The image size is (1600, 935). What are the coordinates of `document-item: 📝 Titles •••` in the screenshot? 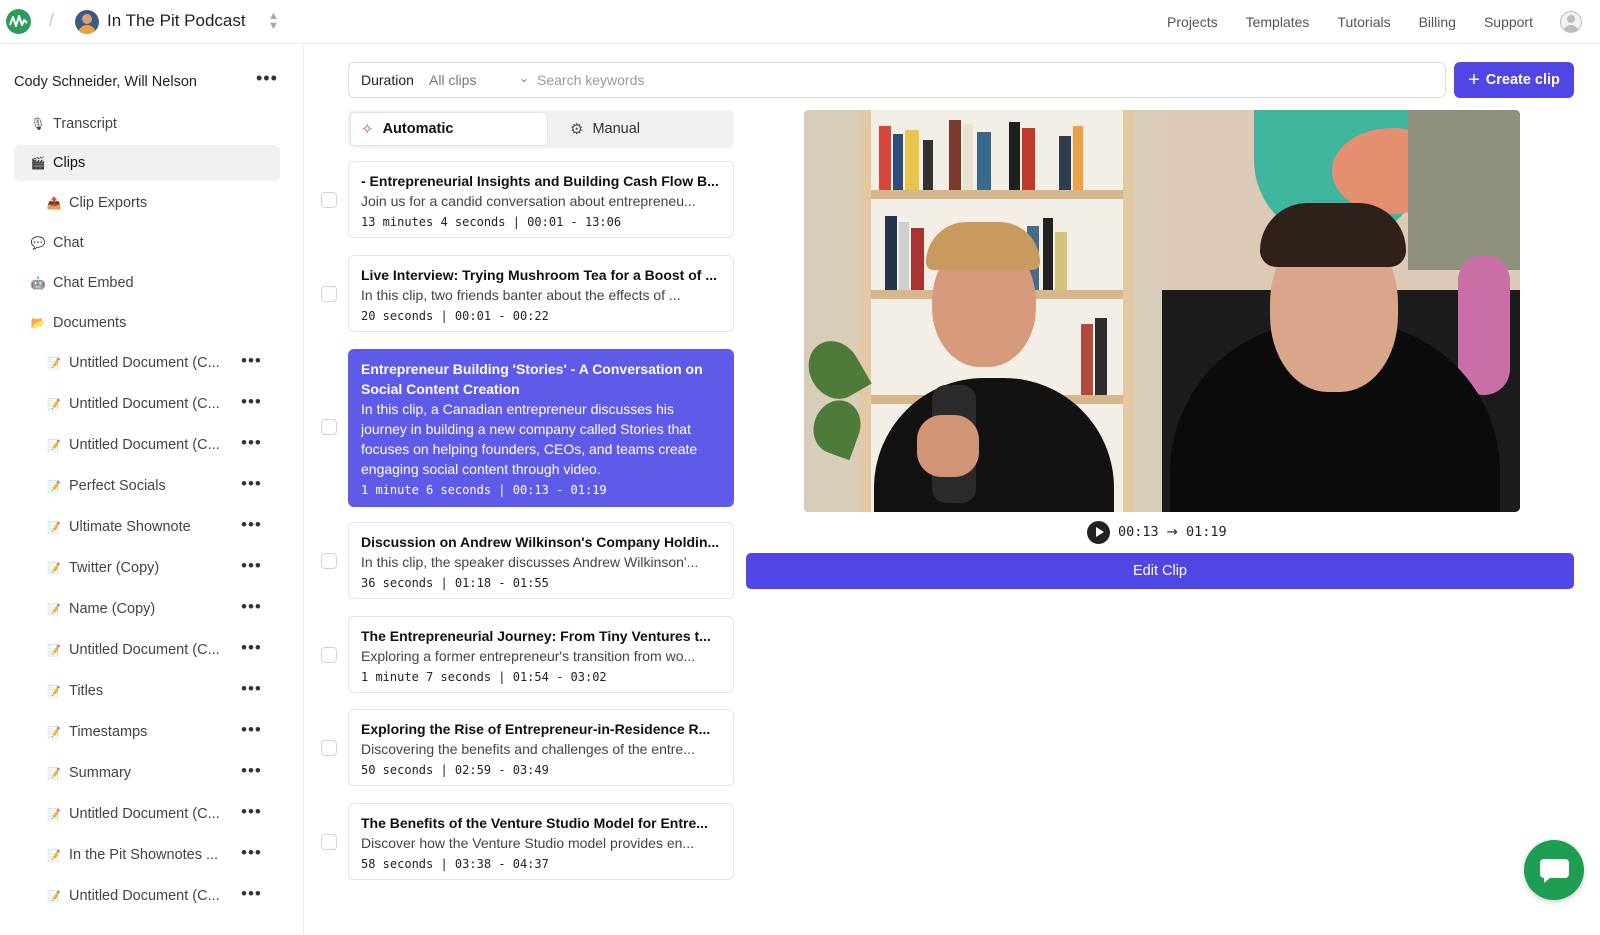 It's located at (147, 691).